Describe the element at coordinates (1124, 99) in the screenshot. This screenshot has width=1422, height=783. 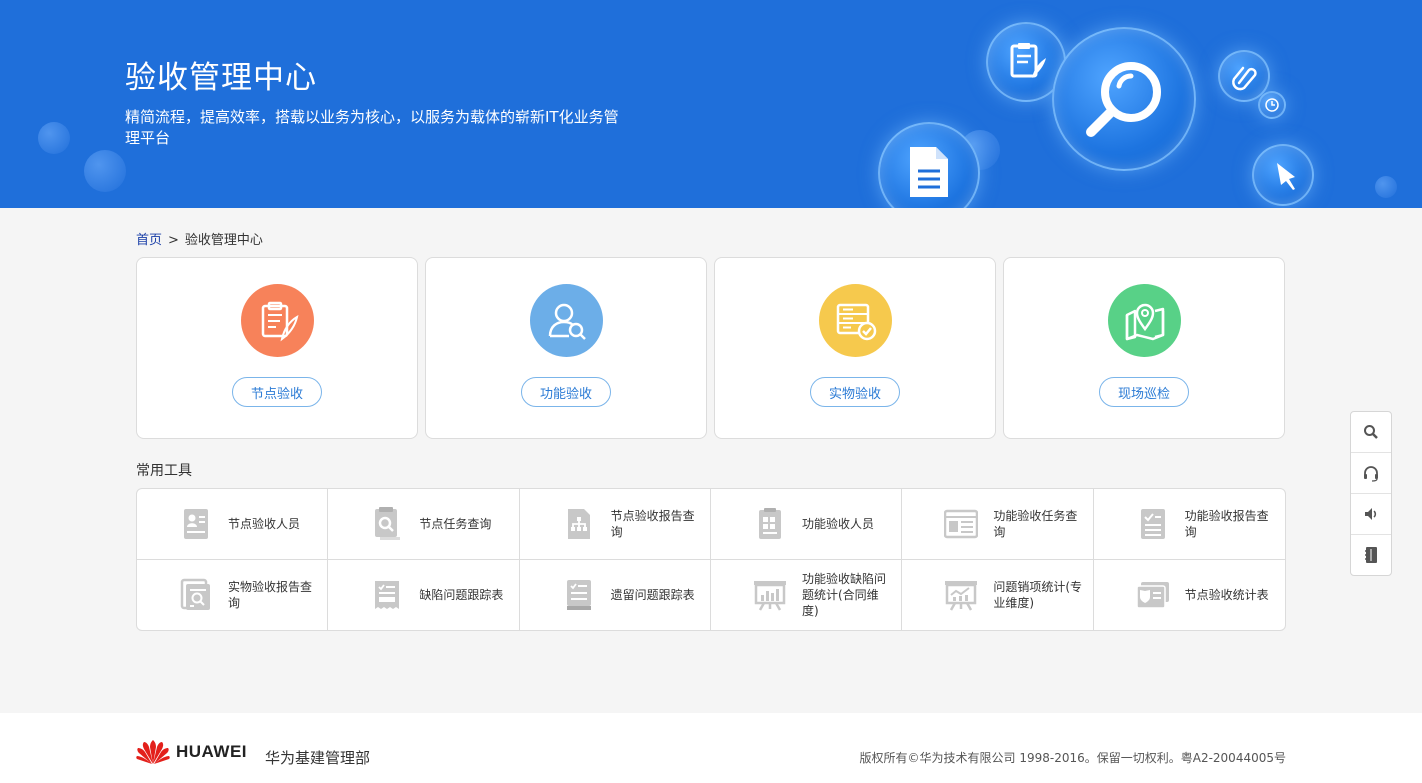
I see `search-bubble-icon` at that location.